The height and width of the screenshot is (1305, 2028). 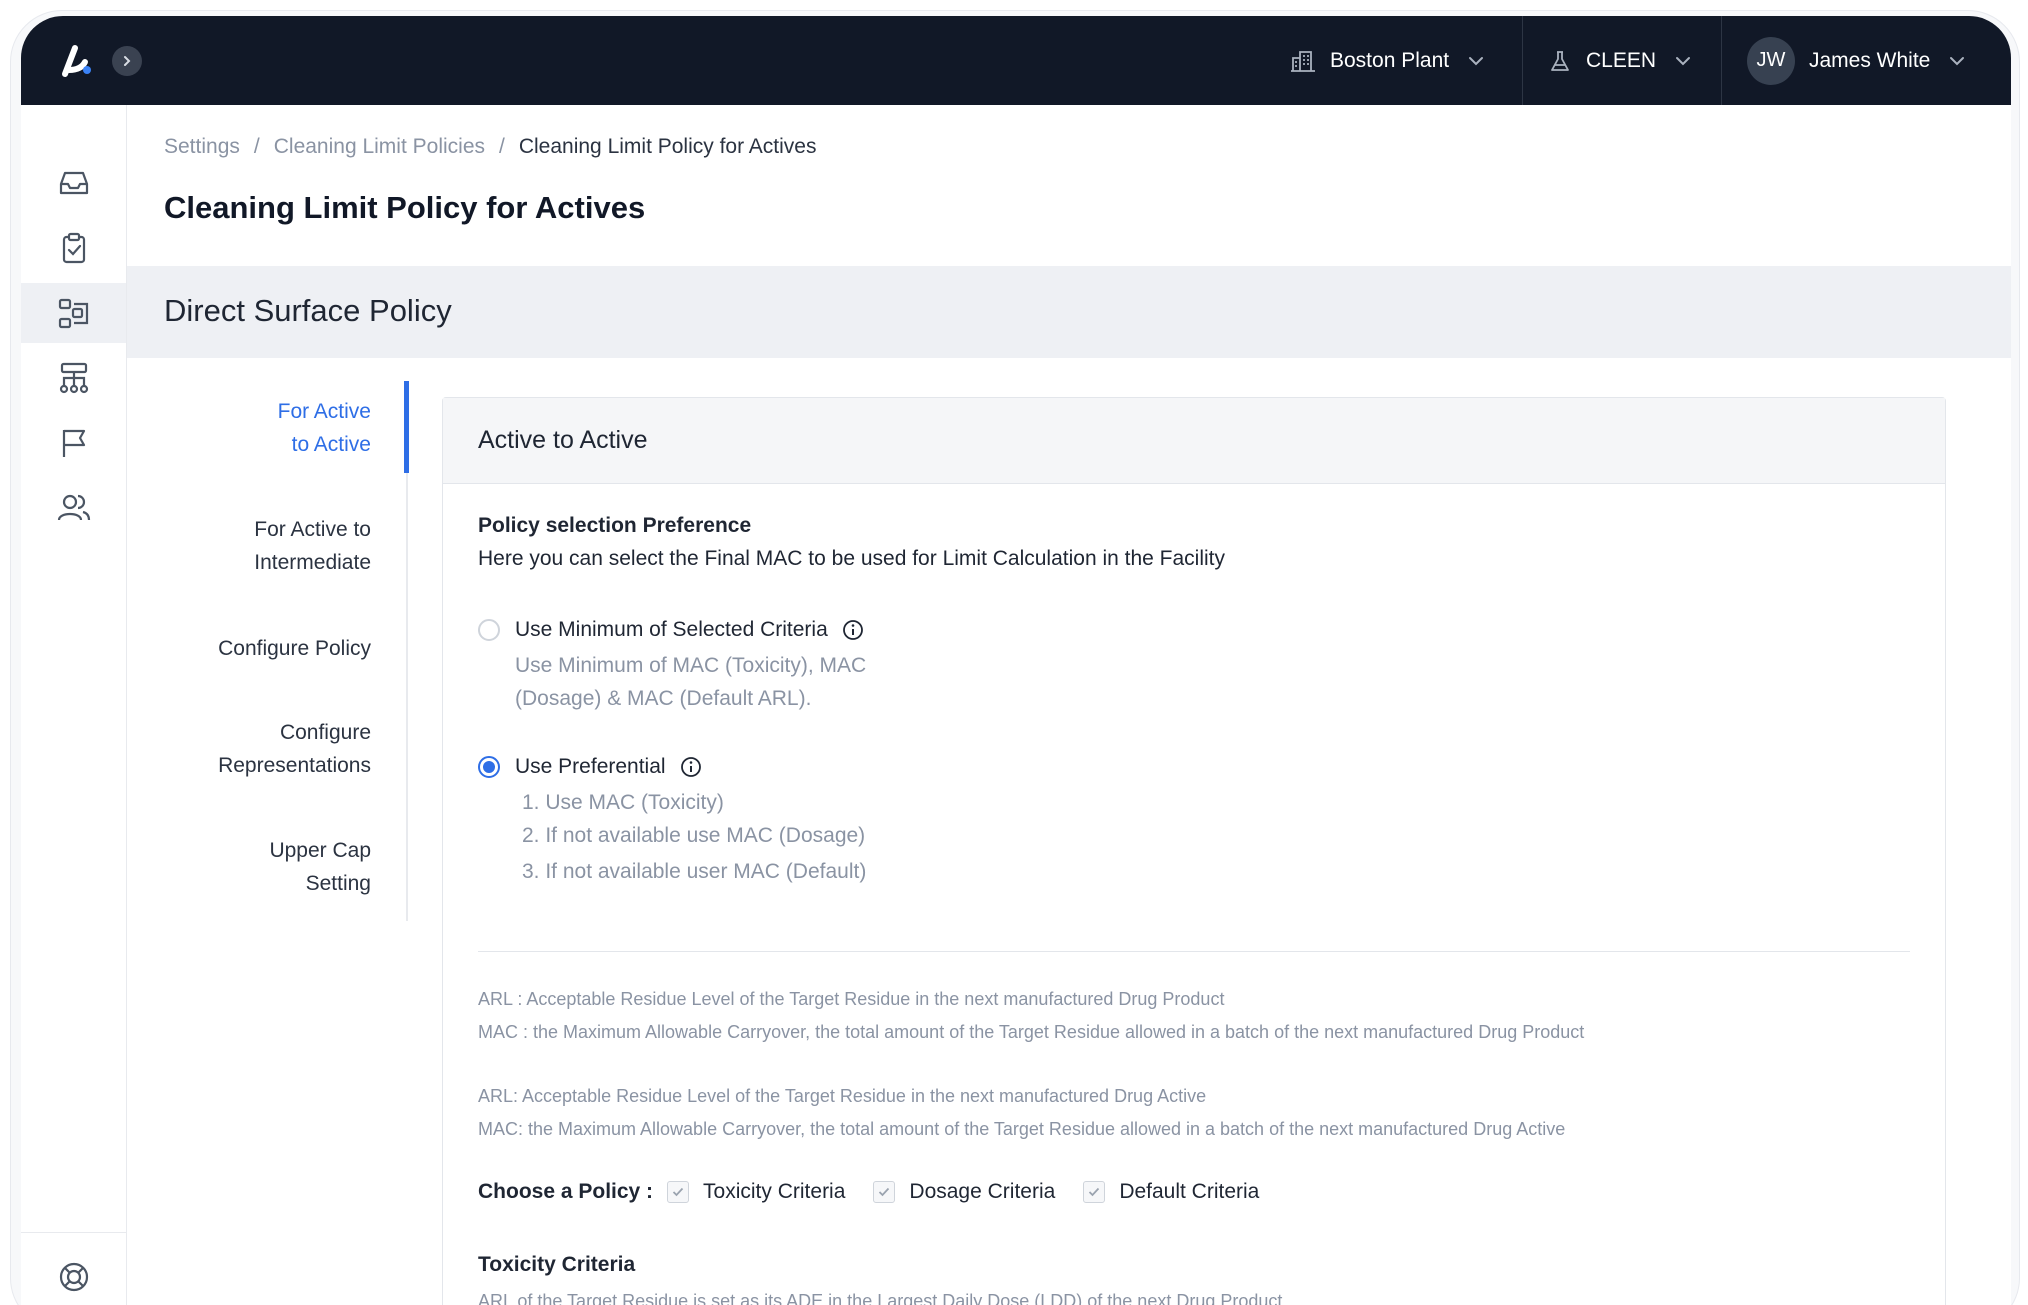 I want to click on plant-name: Boston Plant, so click(x=1390, y=60).